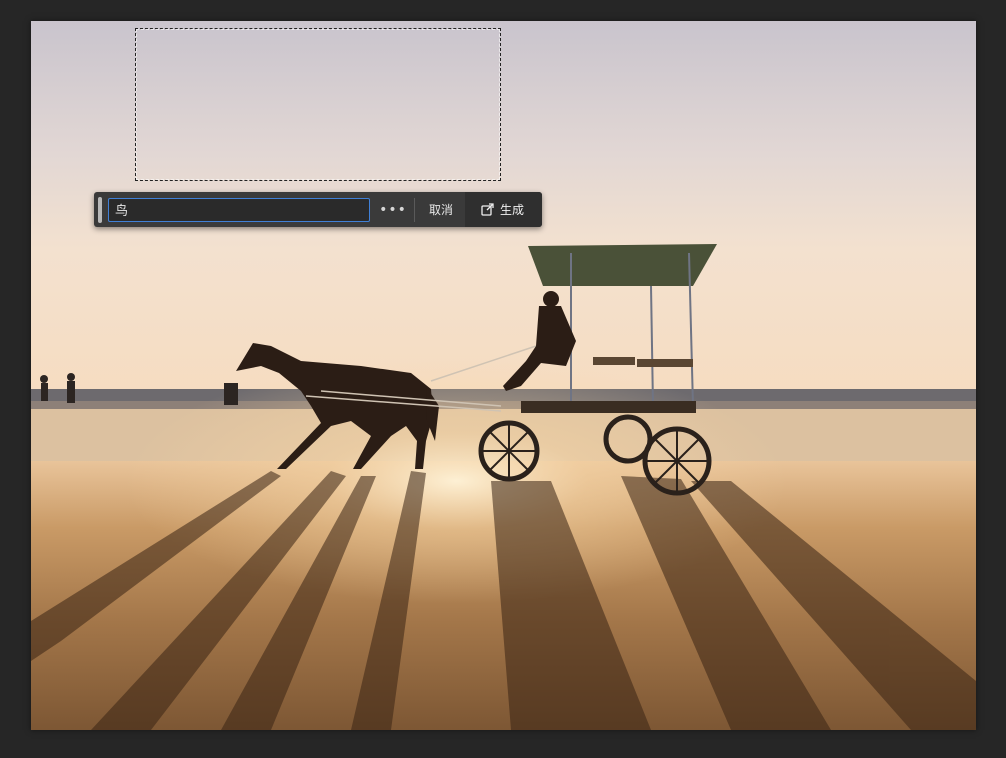 The height and width of the screenshot is (758, 1006). What do you see at coordinates (414, 209) in the screenshot?
I see `bar-divider` at bounding box center [414, 209].